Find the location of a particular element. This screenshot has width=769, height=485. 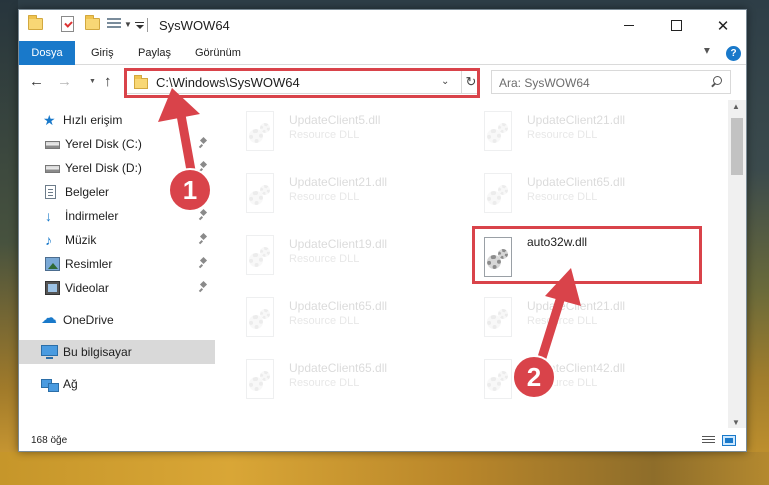

sidebar-item-local-disk-d: Yerel Disk (D:) is located at coordinates (117, 168).